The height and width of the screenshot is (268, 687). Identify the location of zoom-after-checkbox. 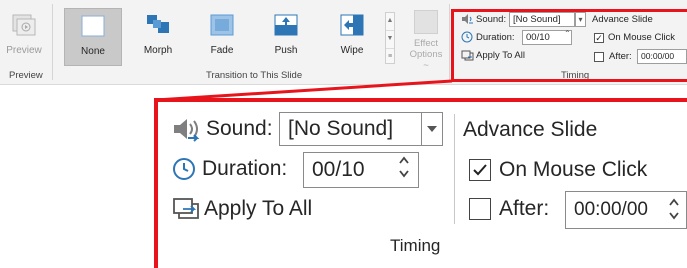
(480, 209).